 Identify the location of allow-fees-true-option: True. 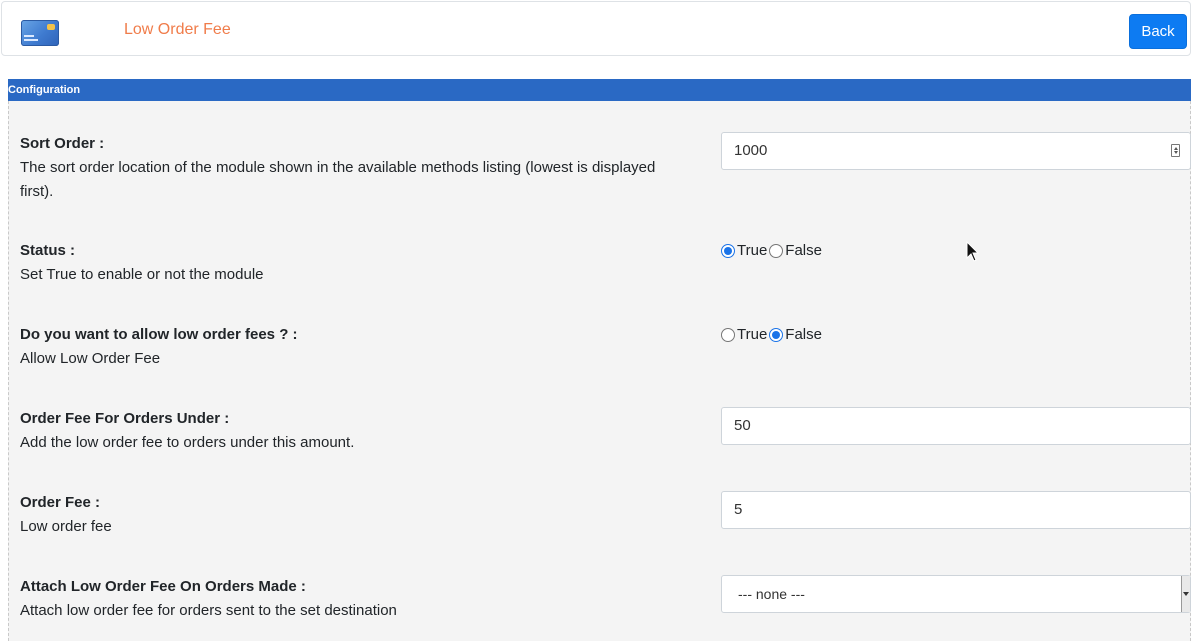
(744, 334).